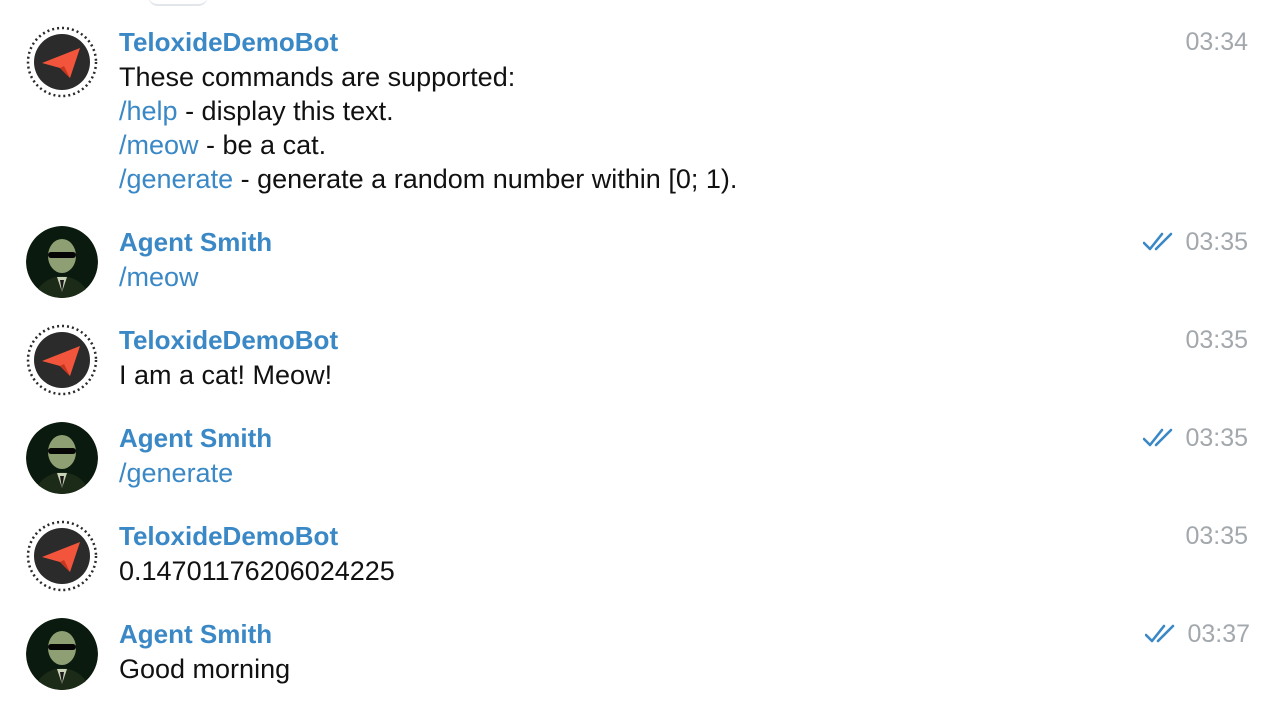  What do you see at coordinates (428, 111) in the screenshot?
I see `command-line: /help - display this text.` at bounding box center [428, 111].